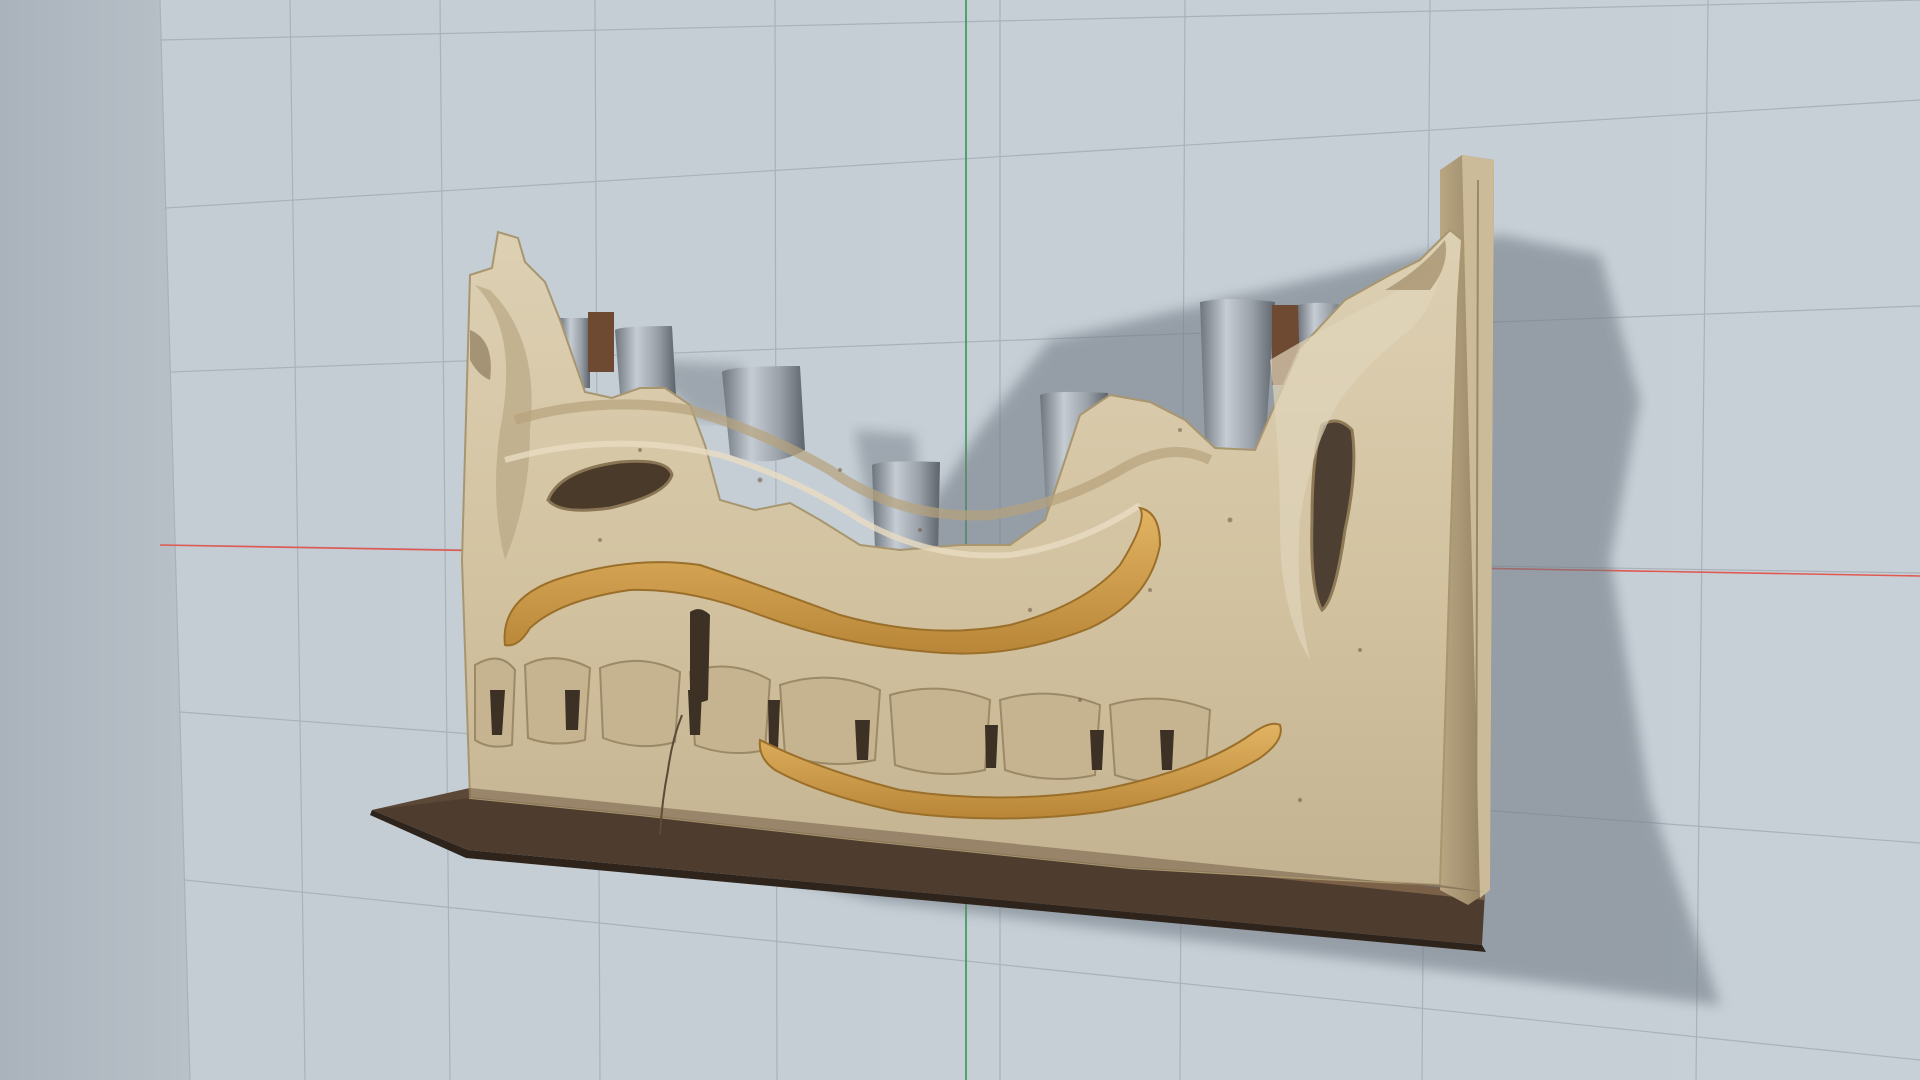 Image resolution: width=1920 pixels, height=1080 pixels. I want to click on left-plane, so click(95, 540).